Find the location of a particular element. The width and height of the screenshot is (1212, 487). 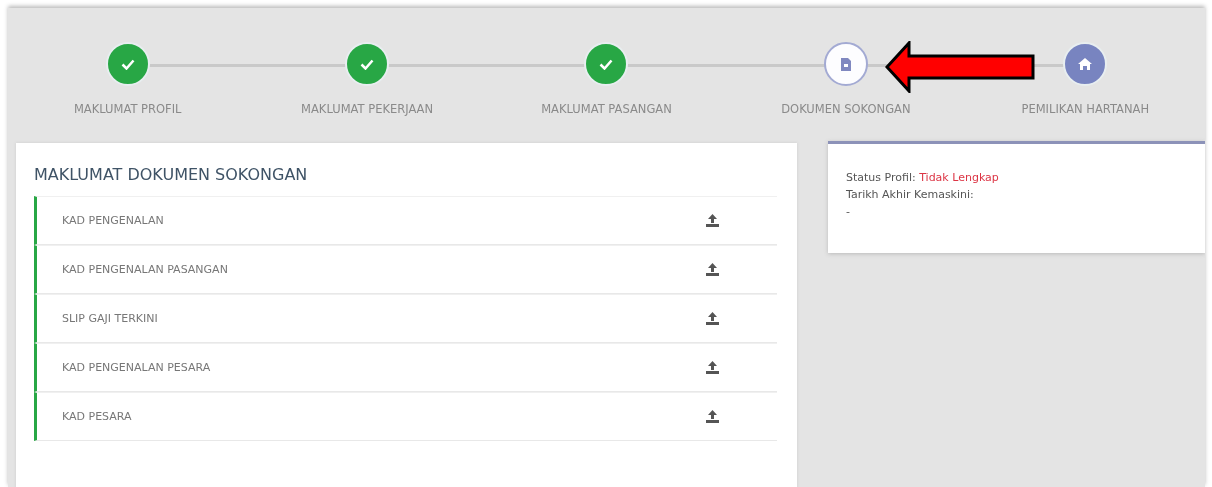

document-label: SLIP GAJI TERKINI is located at coordinates (110, 318).